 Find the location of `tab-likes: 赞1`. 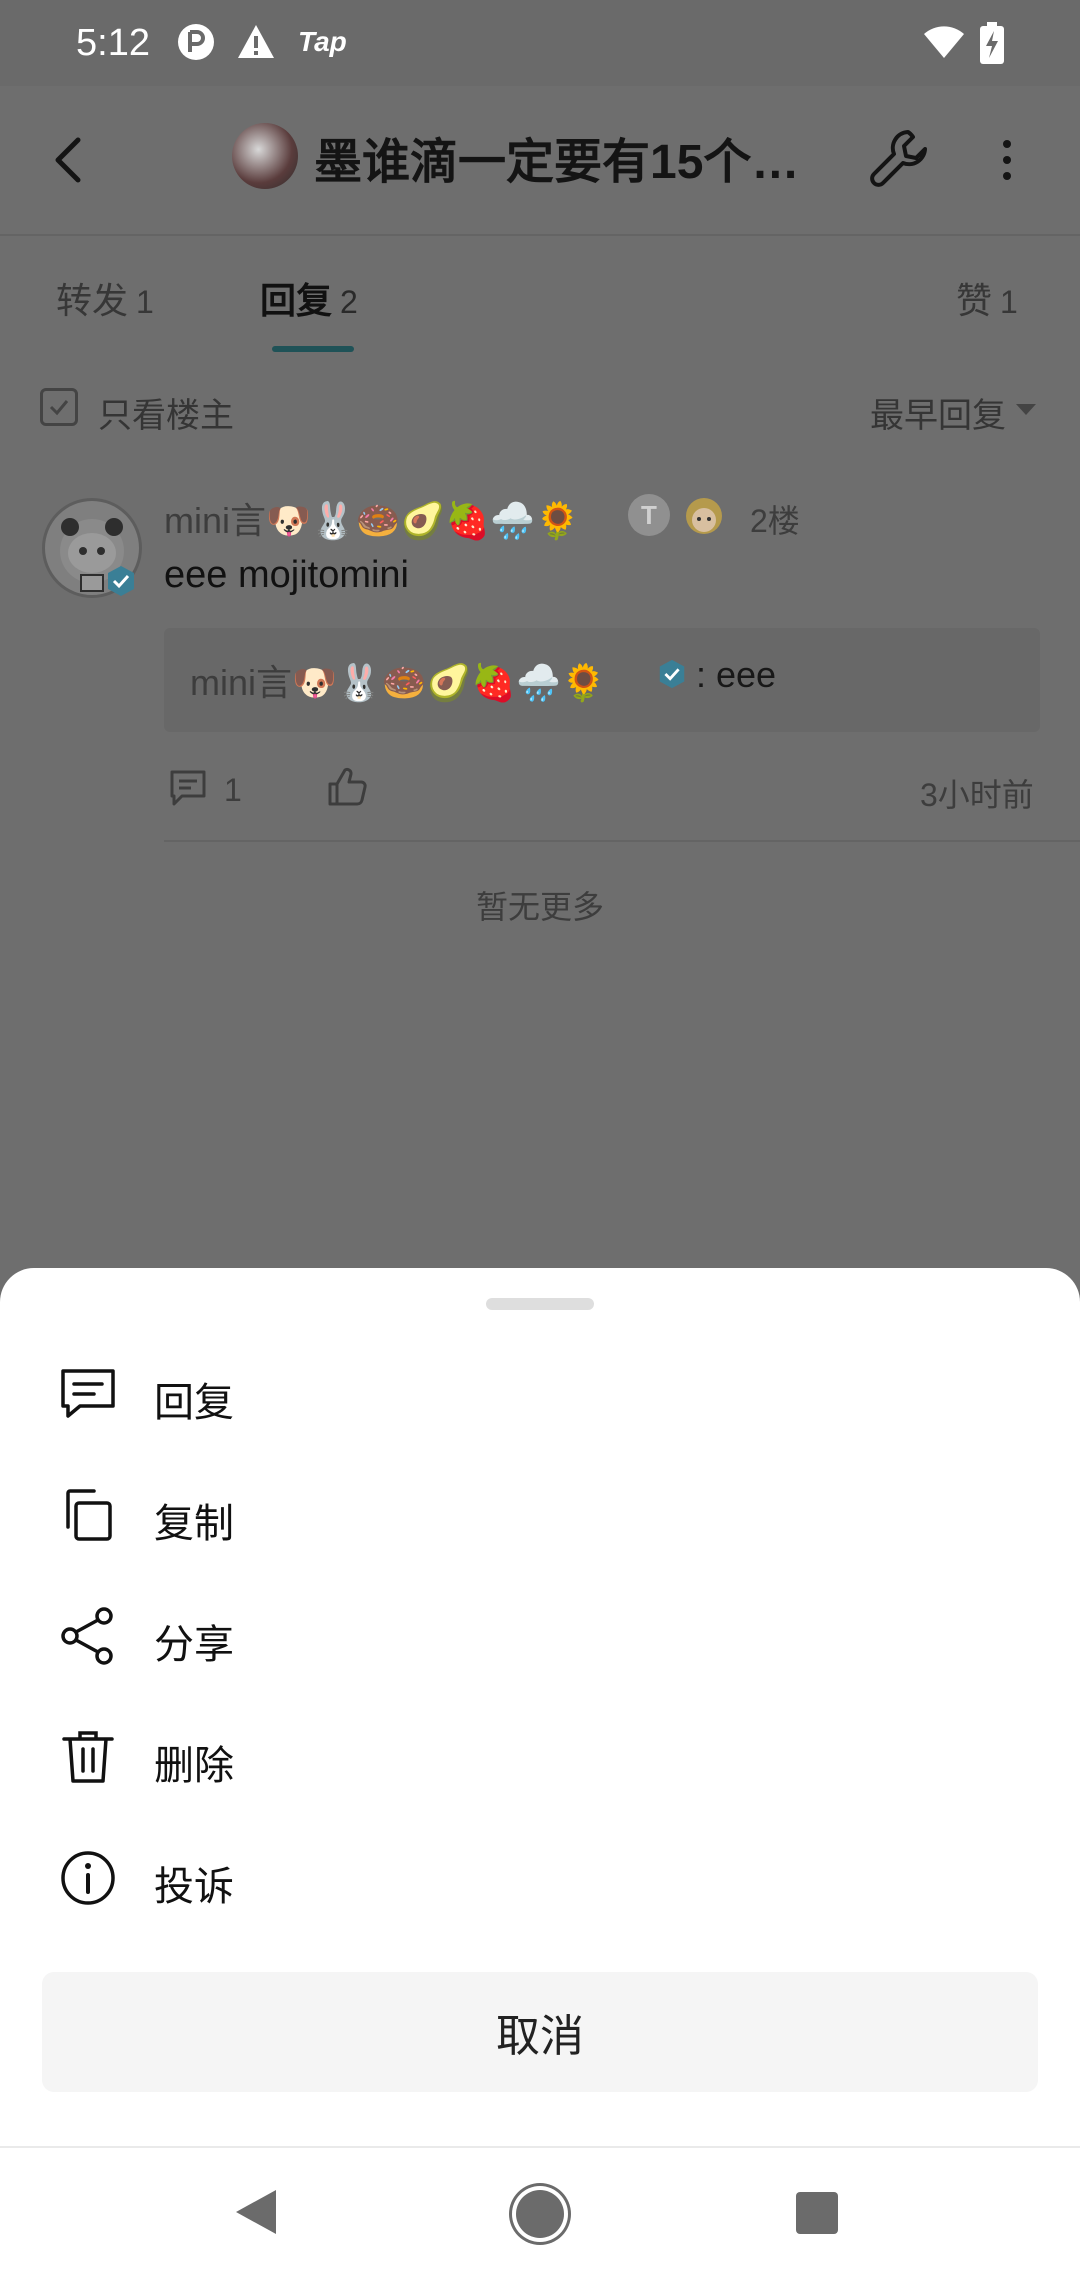

tab-likes: 赞1 is located at coordinates (987, 298).